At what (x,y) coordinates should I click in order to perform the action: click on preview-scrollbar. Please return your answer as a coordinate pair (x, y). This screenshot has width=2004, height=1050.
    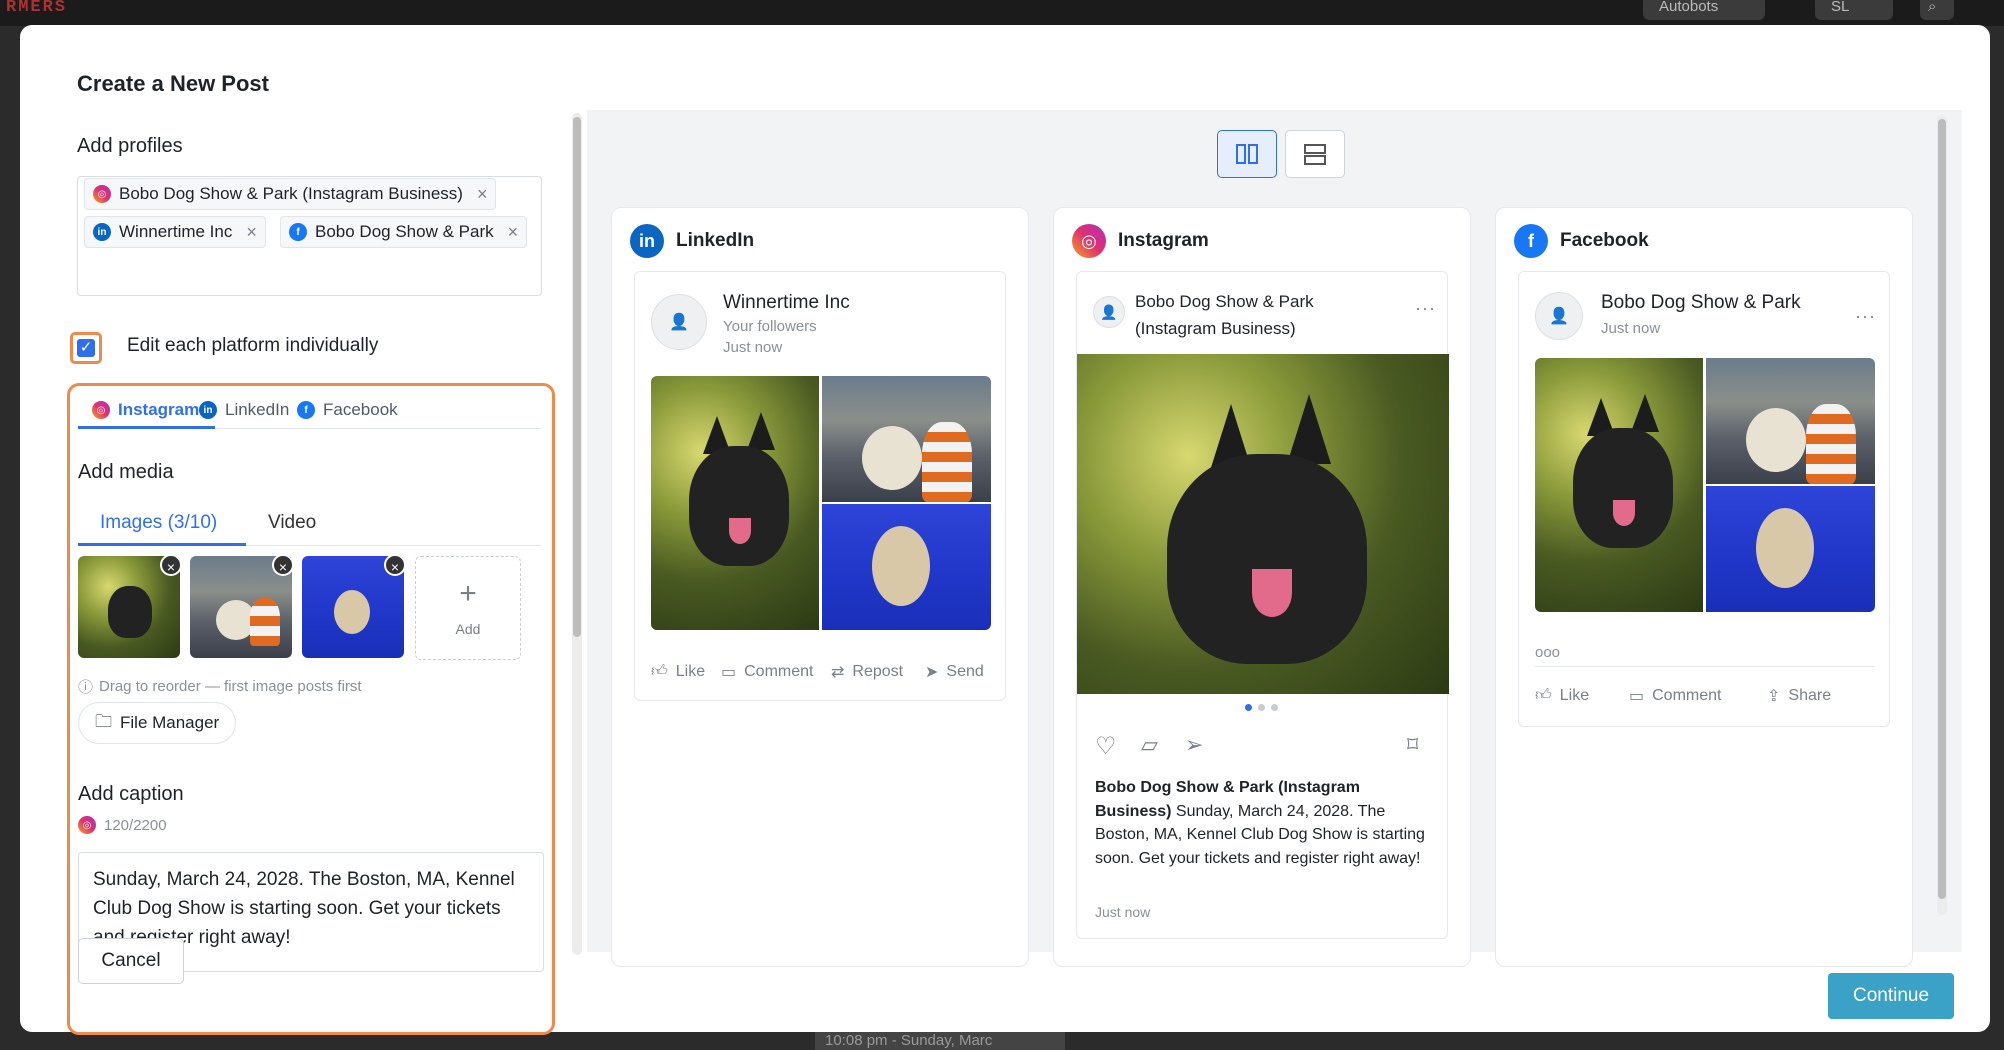
    Looking at the image, I should click on (1942, 515).